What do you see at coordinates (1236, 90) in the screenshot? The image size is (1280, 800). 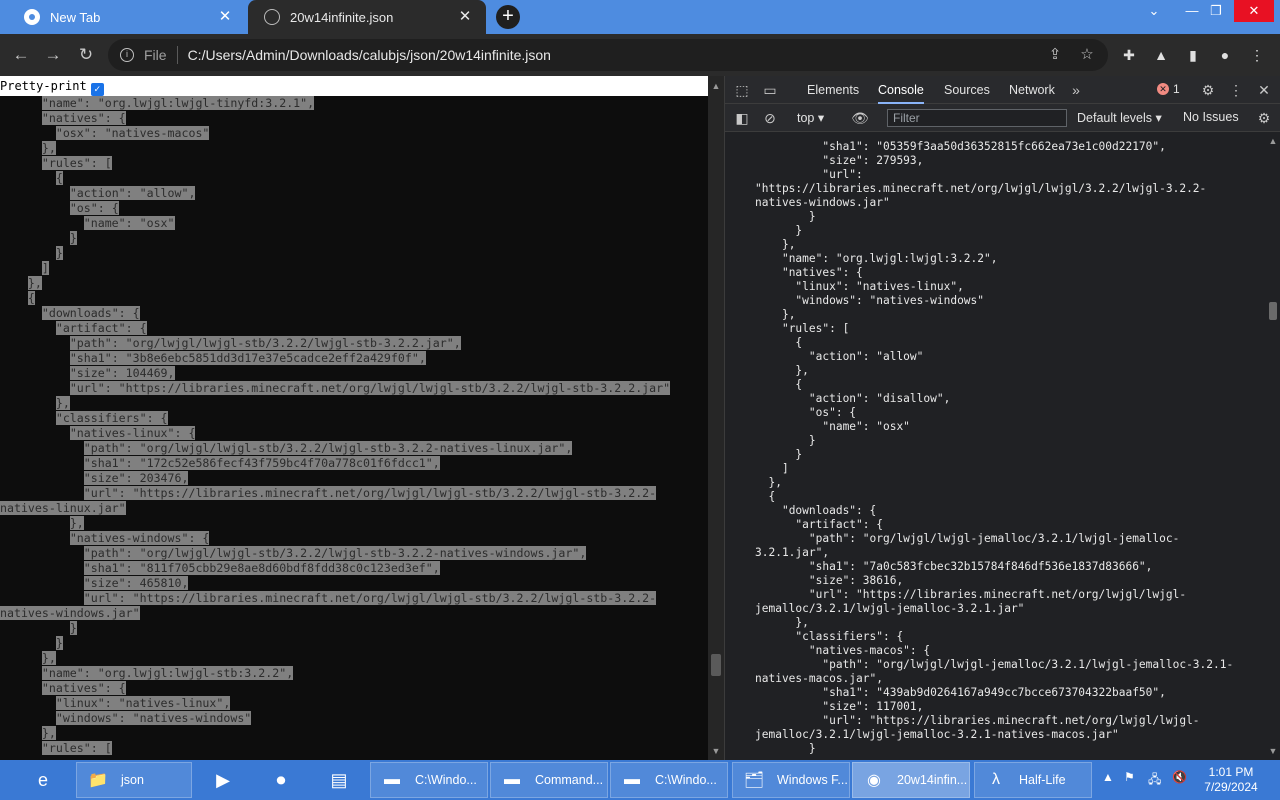 I see `devtools-menu-icon: ⋮` at bounding box center [1236, 90].